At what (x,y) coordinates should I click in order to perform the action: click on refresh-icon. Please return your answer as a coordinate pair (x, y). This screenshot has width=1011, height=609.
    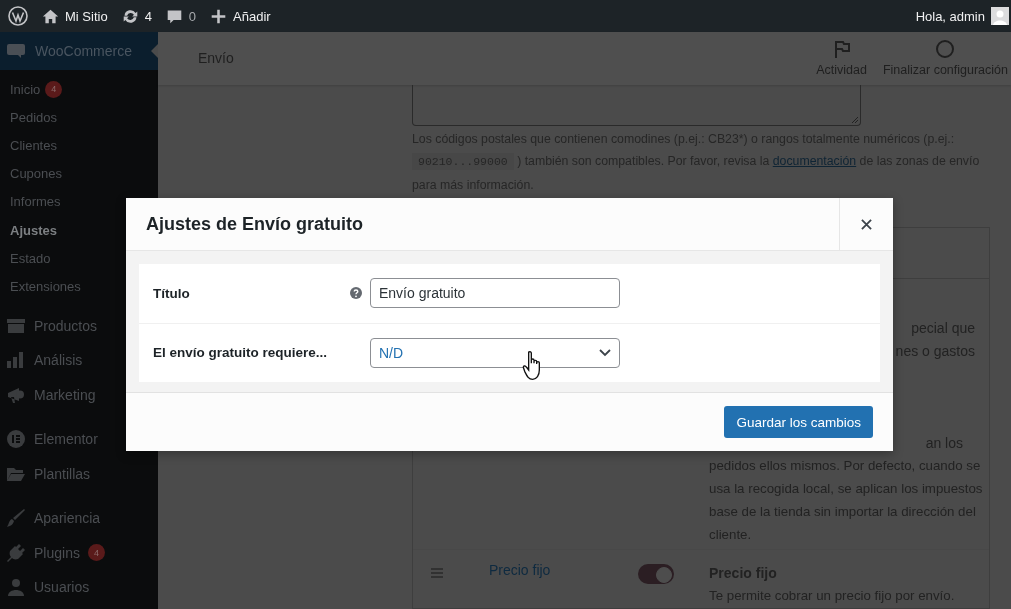
    Looking at the image, I should click on (130, 16).